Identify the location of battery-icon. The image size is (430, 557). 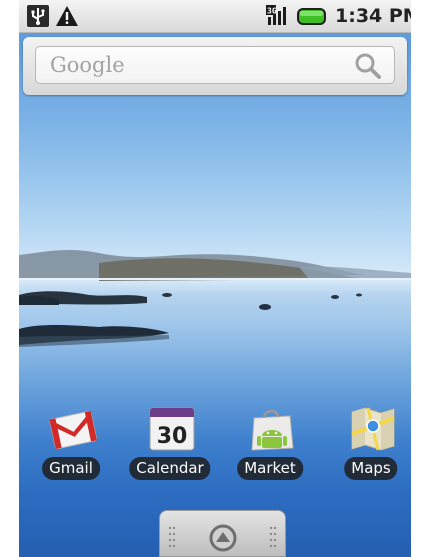
(311, 16).